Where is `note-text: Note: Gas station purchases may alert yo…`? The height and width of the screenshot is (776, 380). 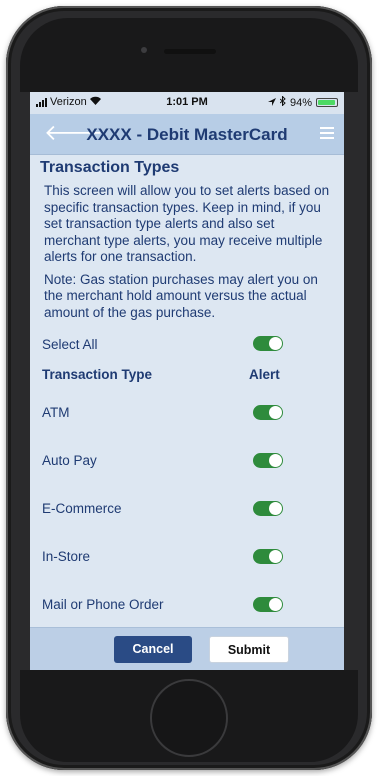 note-text: Note: Gas station purchases may alert yo… is located at coordinates (181, 295).